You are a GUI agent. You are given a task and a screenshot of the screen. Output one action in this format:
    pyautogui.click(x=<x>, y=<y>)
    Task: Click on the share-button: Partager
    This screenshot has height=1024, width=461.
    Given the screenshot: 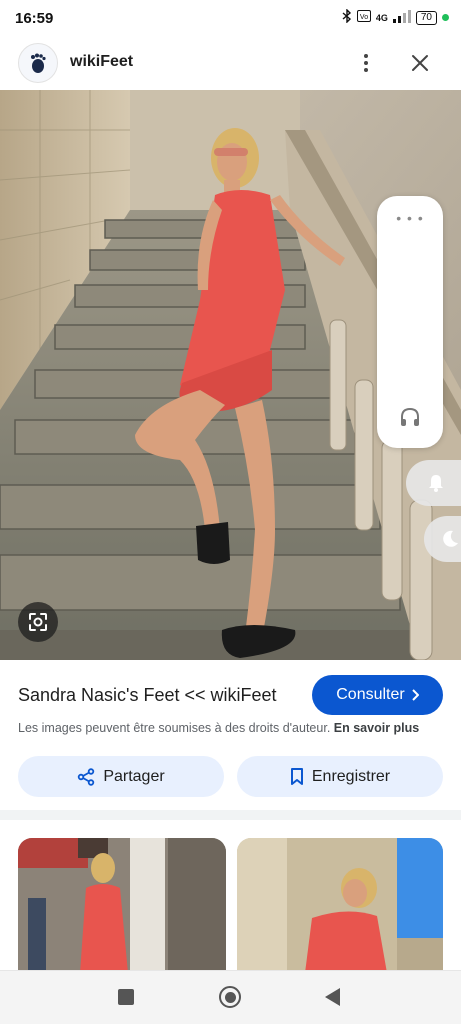 What is the action you would take?
    pyautogui.click(x=121, y=776)
    